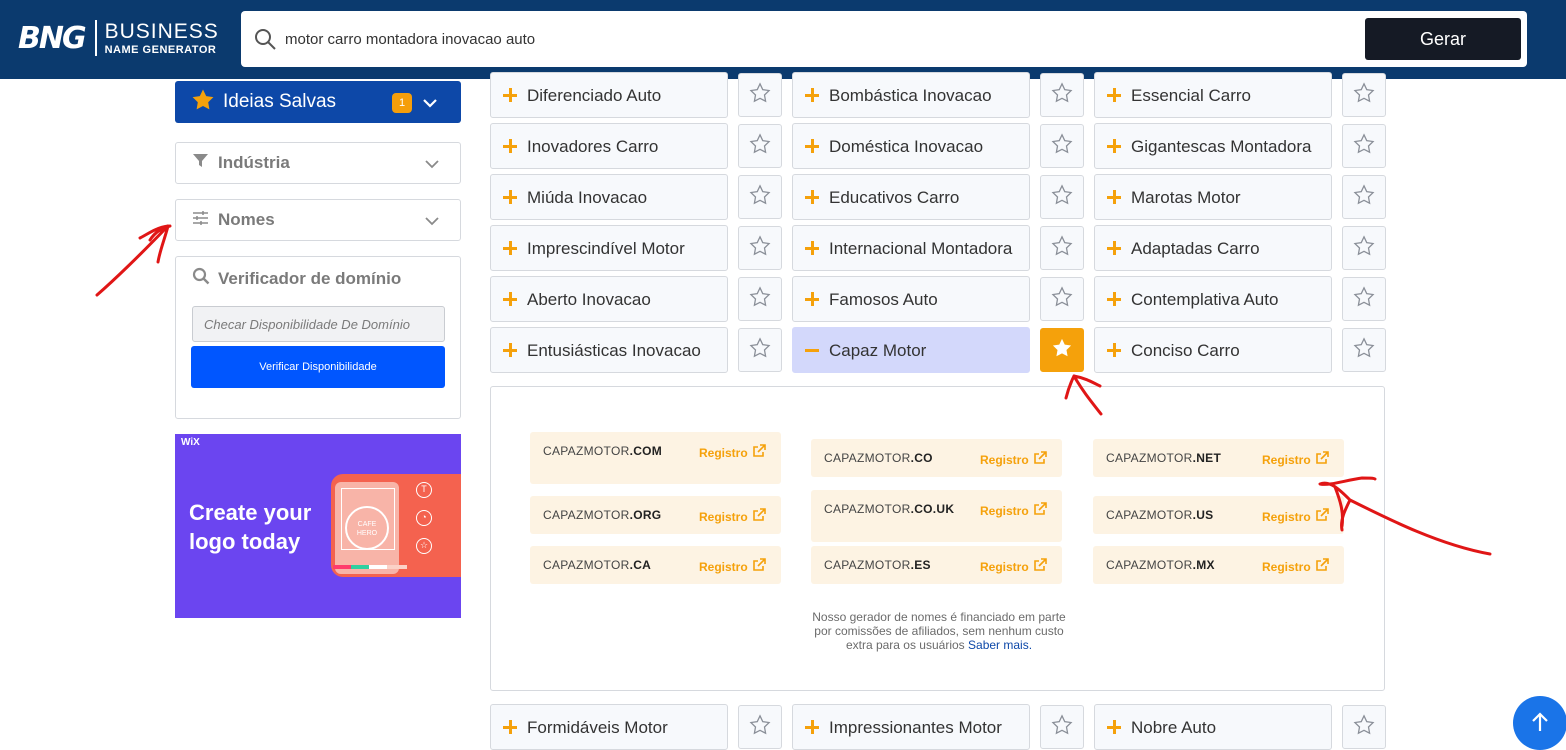 This screenshot has width=1566, height=750. What do you see at coordinates (318, 102) in the screenshot?
I see `saved-ideas-dropdown: Ideias Salvas 1` at bounding box center [318, 102].